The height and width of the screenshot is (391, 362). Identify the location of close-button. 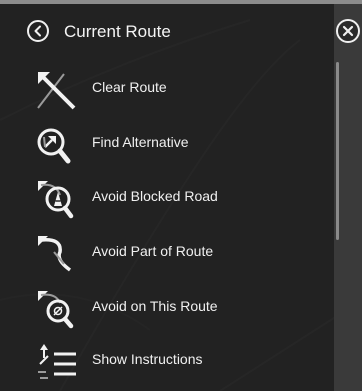
(348, 31).